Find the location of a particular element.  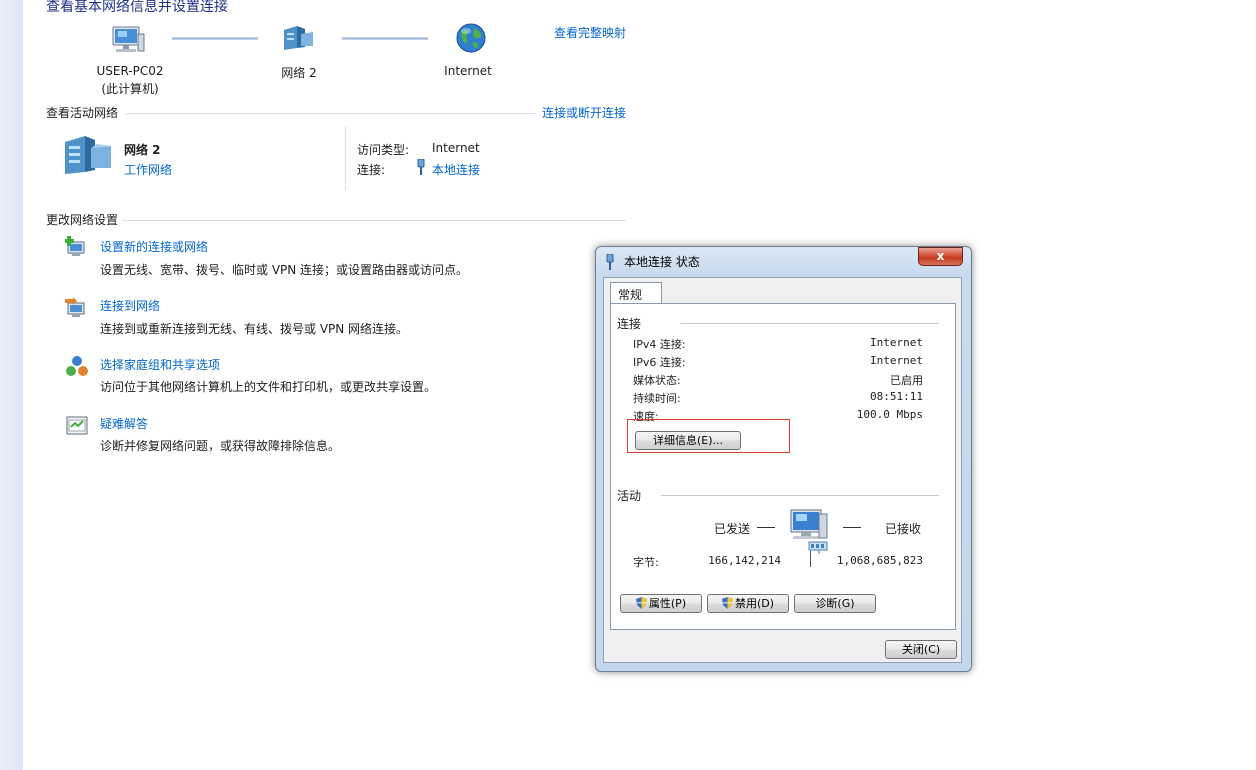

activity-group-label: 活动 is located at coordinates (629, 495).